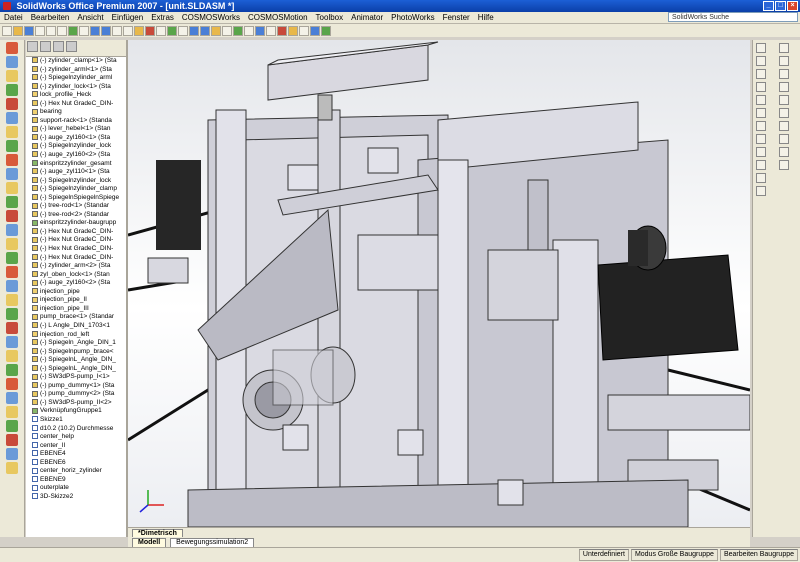  I want to click on tree-item: (-) Spiegelnzylinder_arml, so click(76, 78).